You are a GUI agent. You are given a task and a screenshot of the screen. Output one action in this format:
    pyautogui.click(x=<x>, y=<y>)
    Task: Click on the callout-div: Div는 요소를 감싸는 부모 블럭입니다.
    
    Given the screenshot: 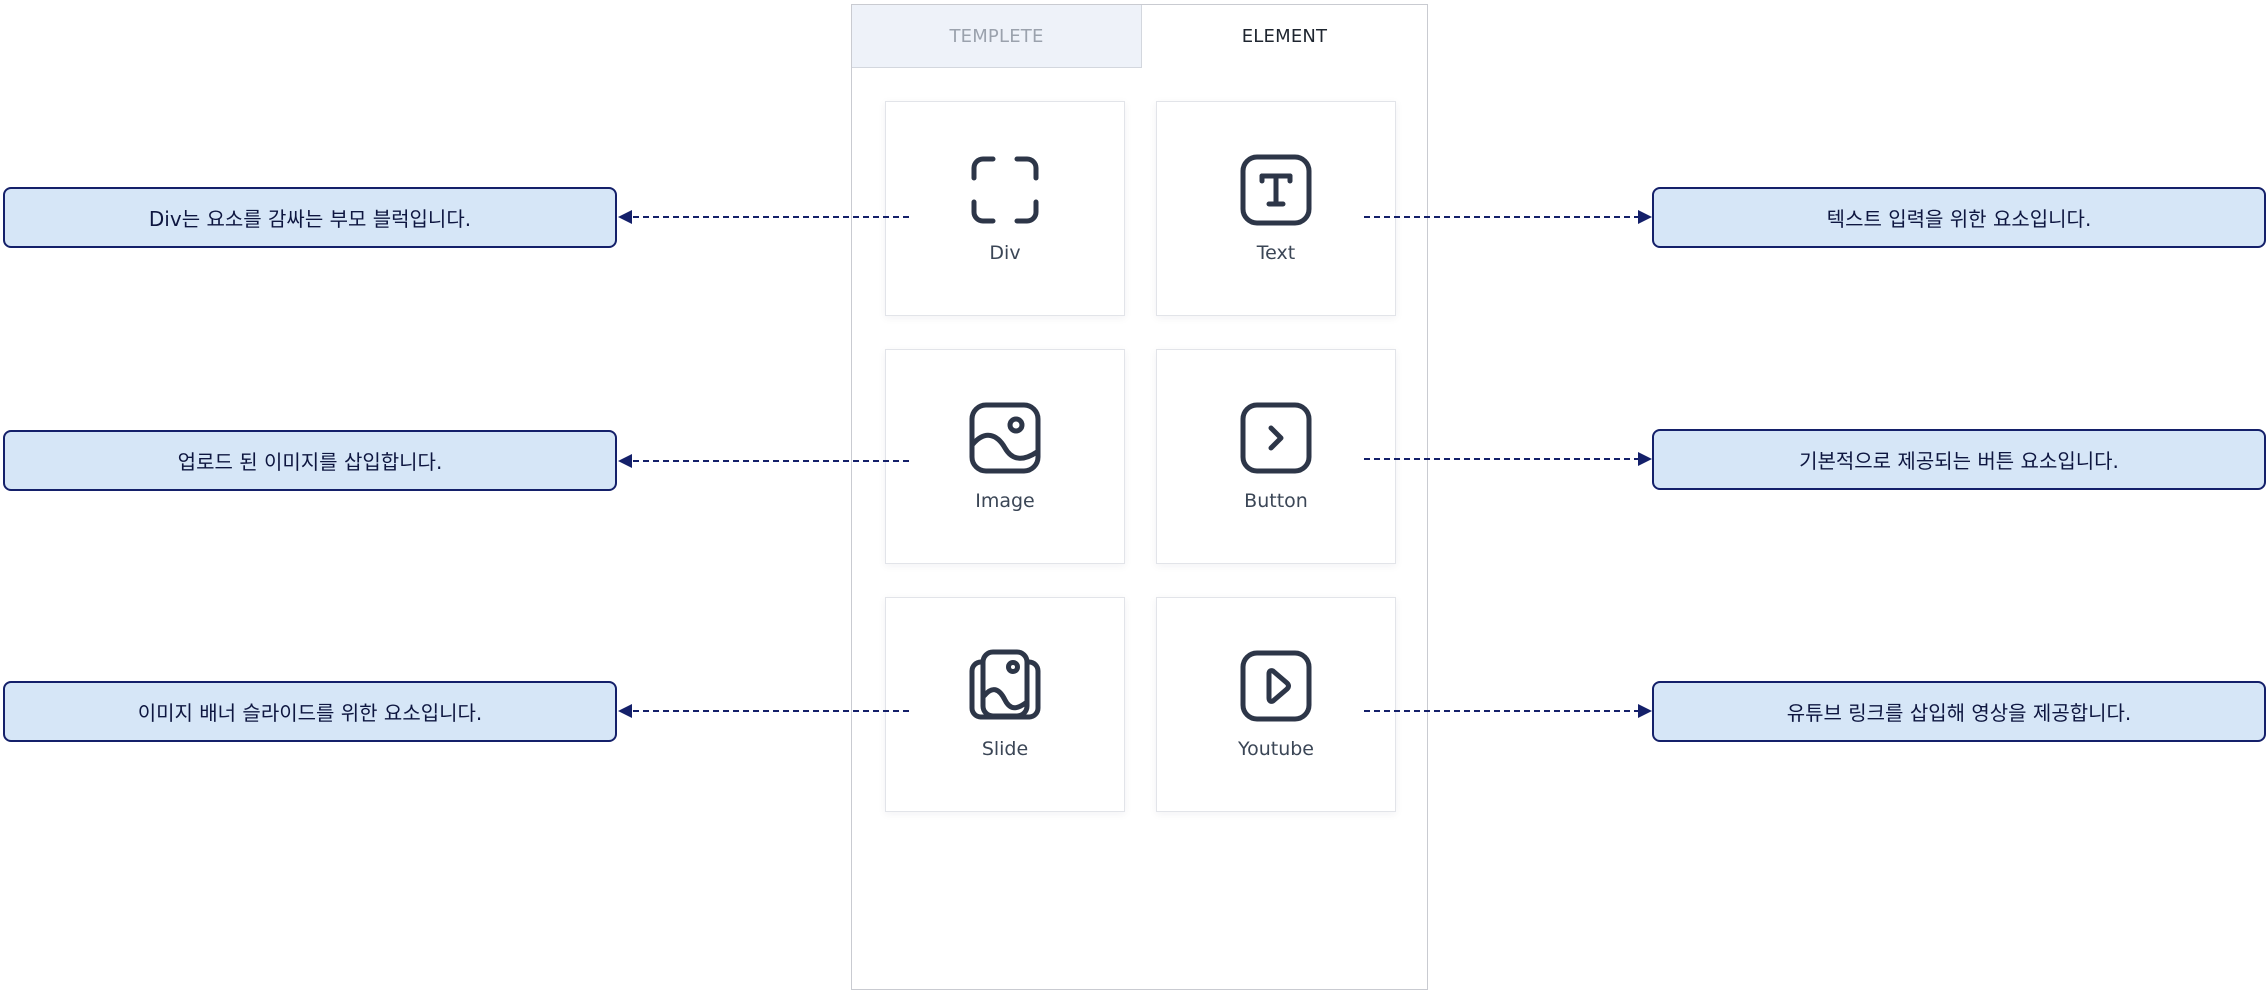 What is the action you would take?
    pyautogui.click(x=310, y=217)
    